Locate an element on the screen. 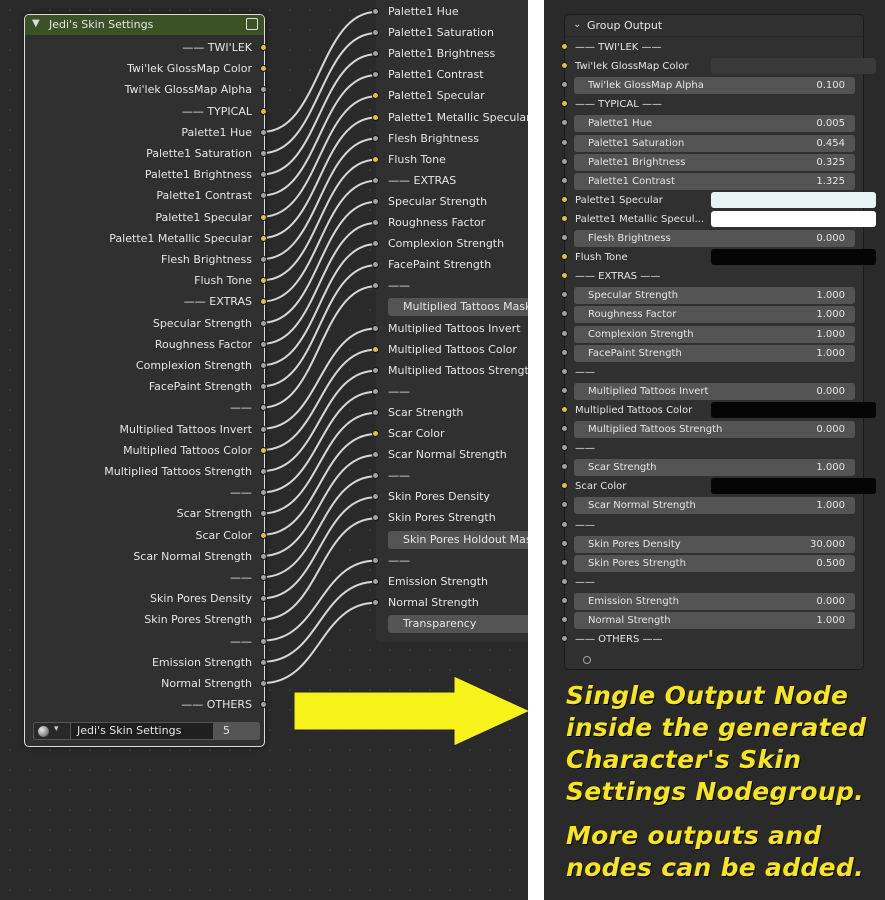  group-input-socket-complexion-strength is located at coordinates (564, 333).